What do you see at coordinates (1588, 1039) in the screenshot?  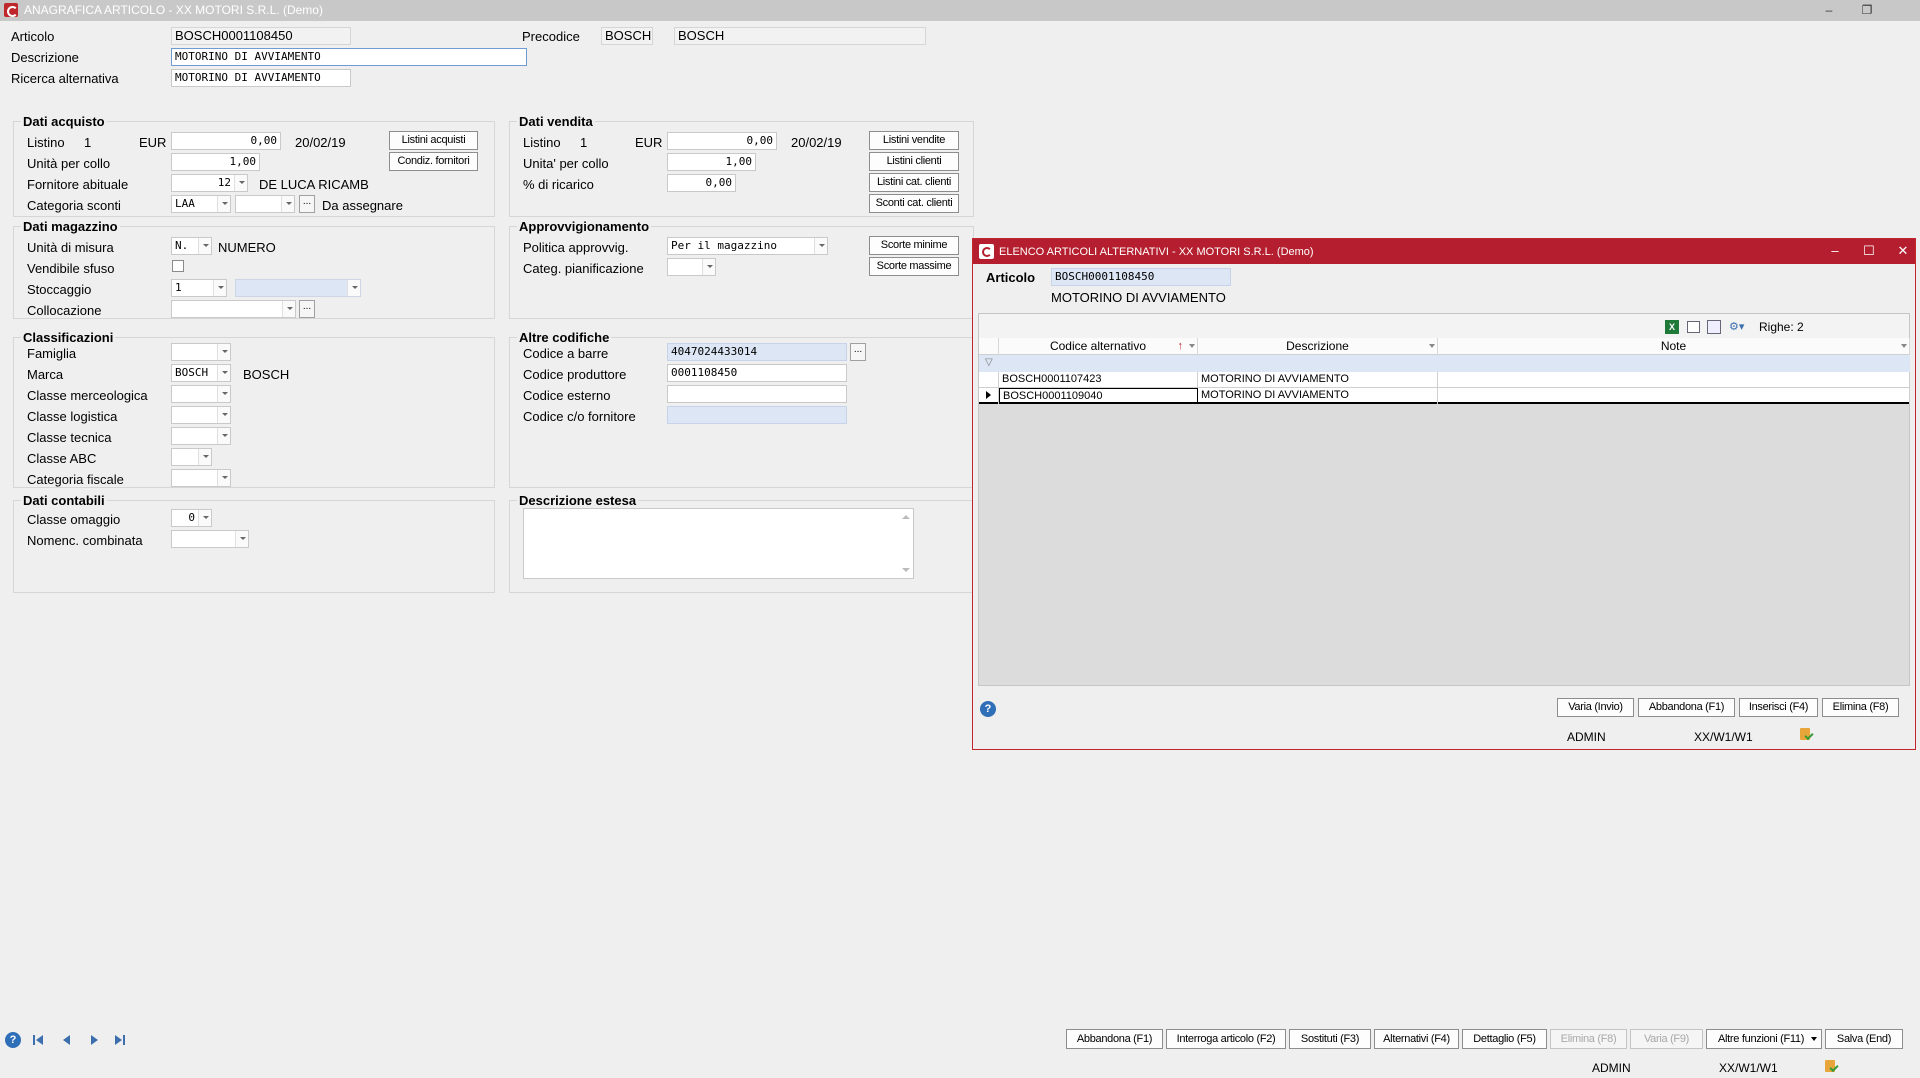 I see `elimina-f8-button: Elimina (F8)` at bounding box center [1588, 1039].